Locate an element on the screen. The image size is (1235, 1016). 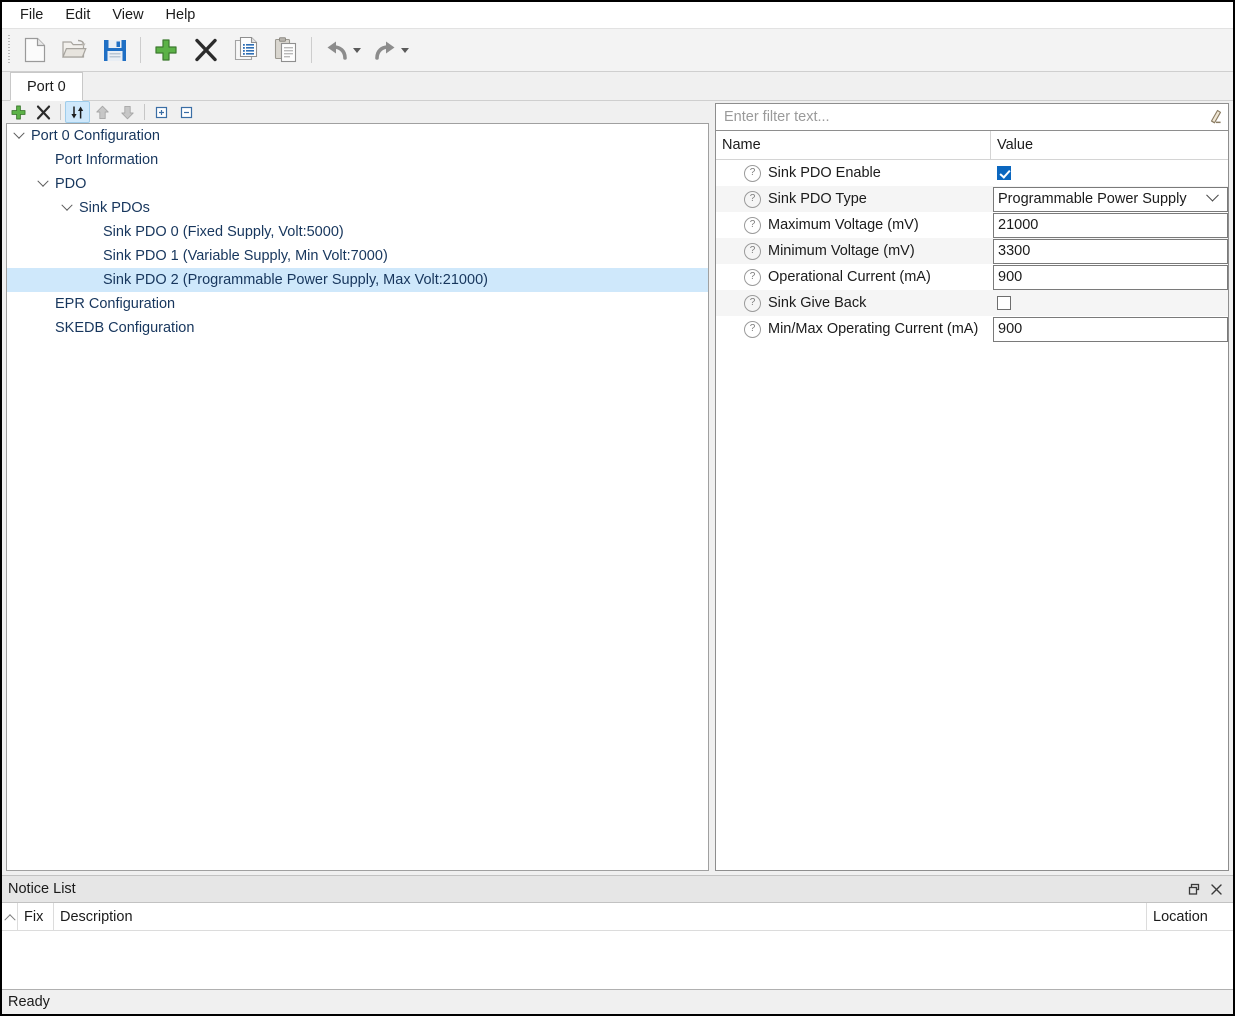
tree-node-skedb-configuration: SKEDB Configuration is located at coordinates (357, 328).